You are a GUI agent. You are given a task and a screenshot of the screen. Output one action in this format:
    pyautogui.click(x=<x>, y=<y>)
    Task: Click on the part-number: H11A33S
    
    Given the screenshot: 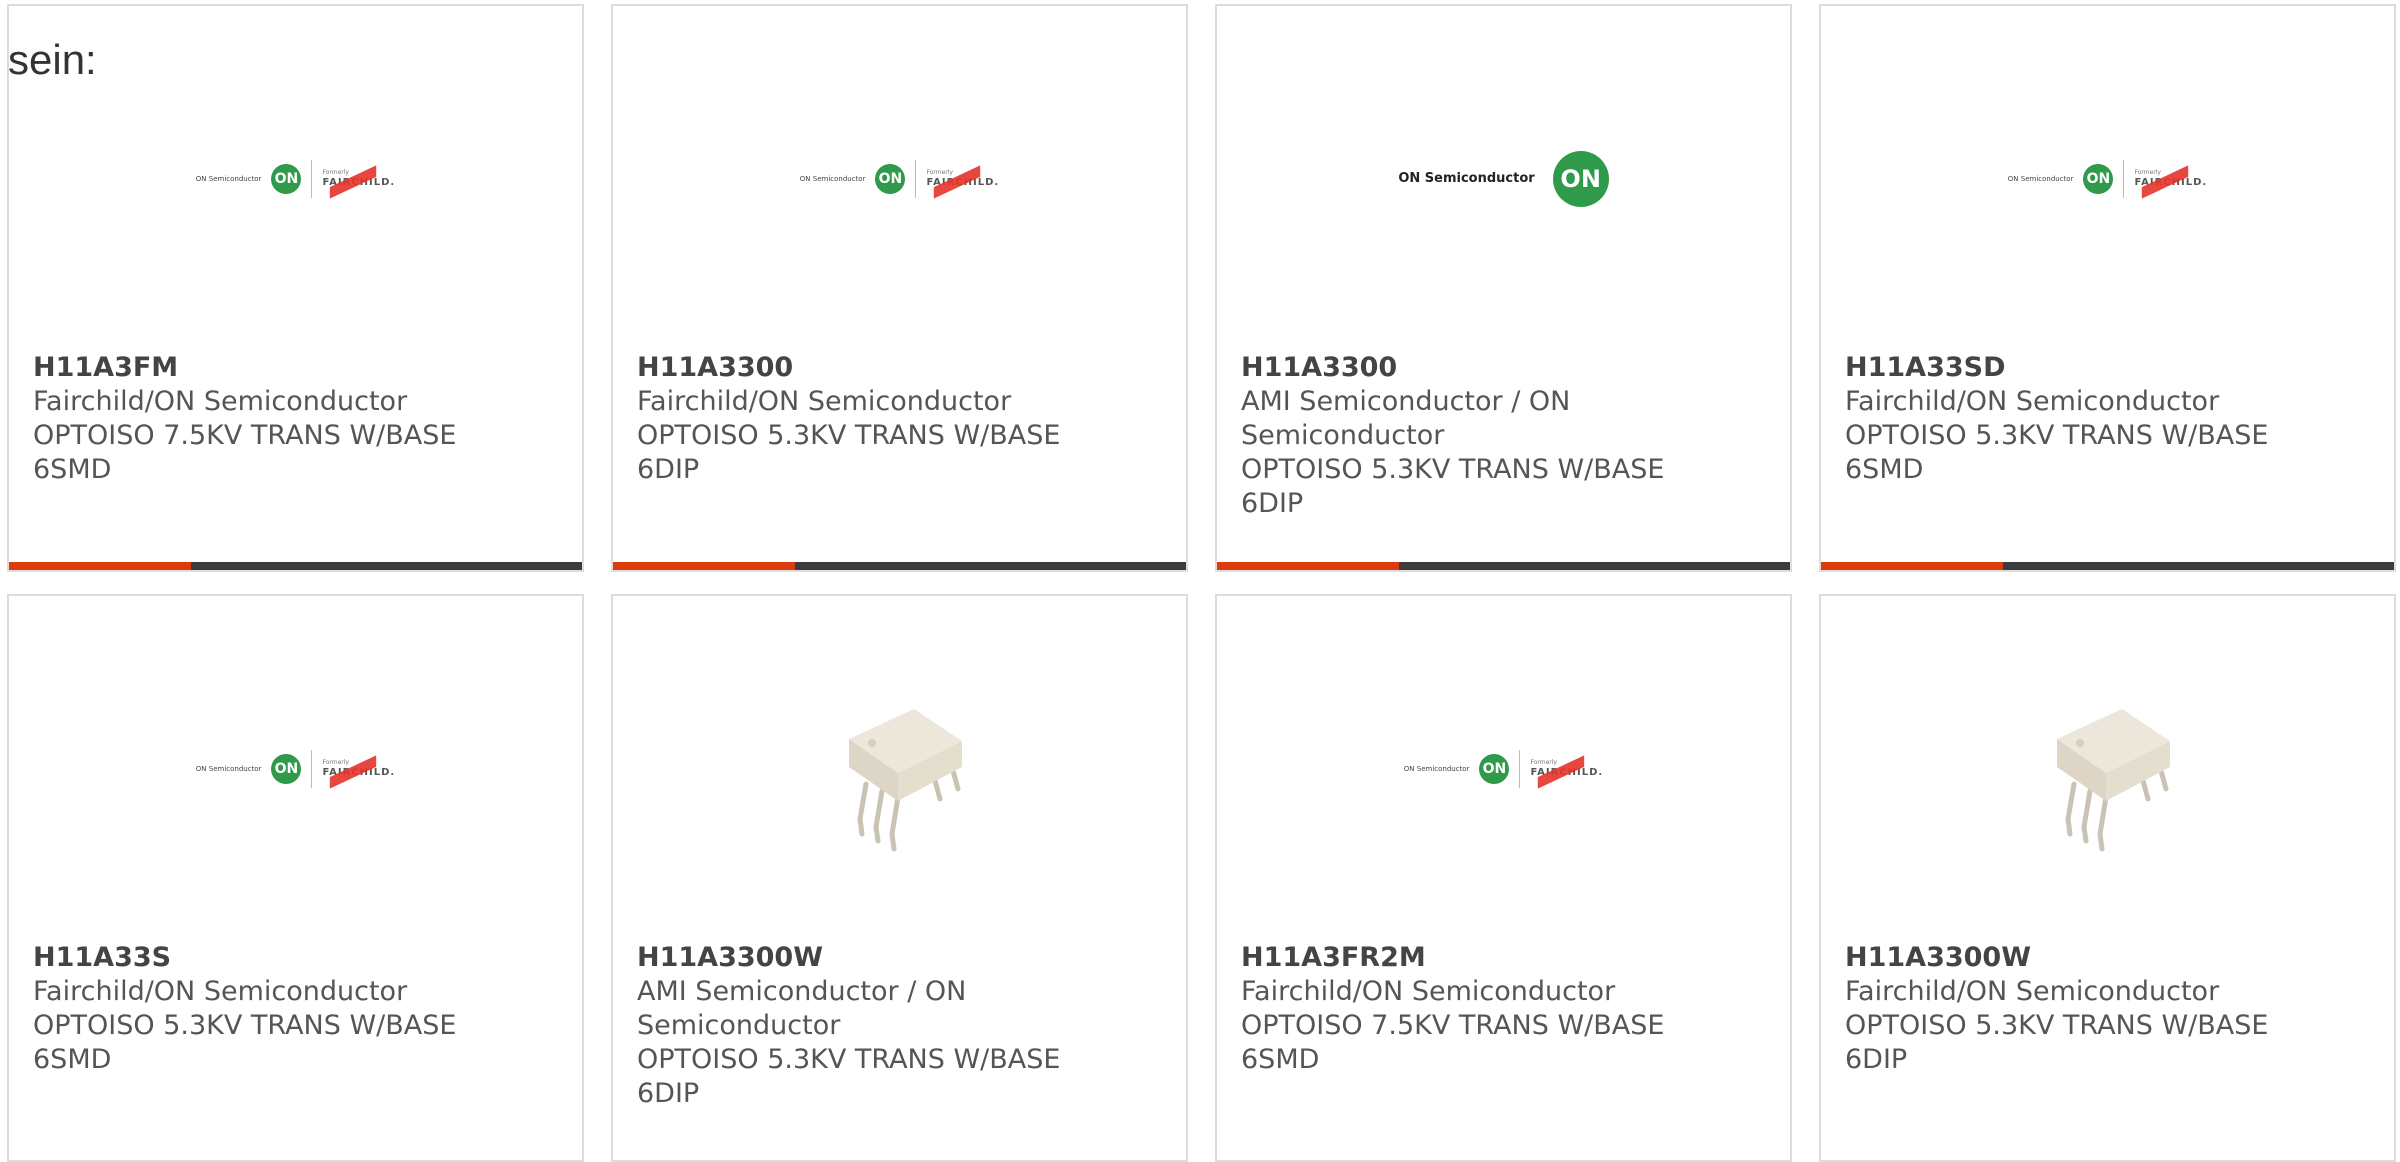 What is the action you would take?
    pyautogui.click(x=297, y=958)
    